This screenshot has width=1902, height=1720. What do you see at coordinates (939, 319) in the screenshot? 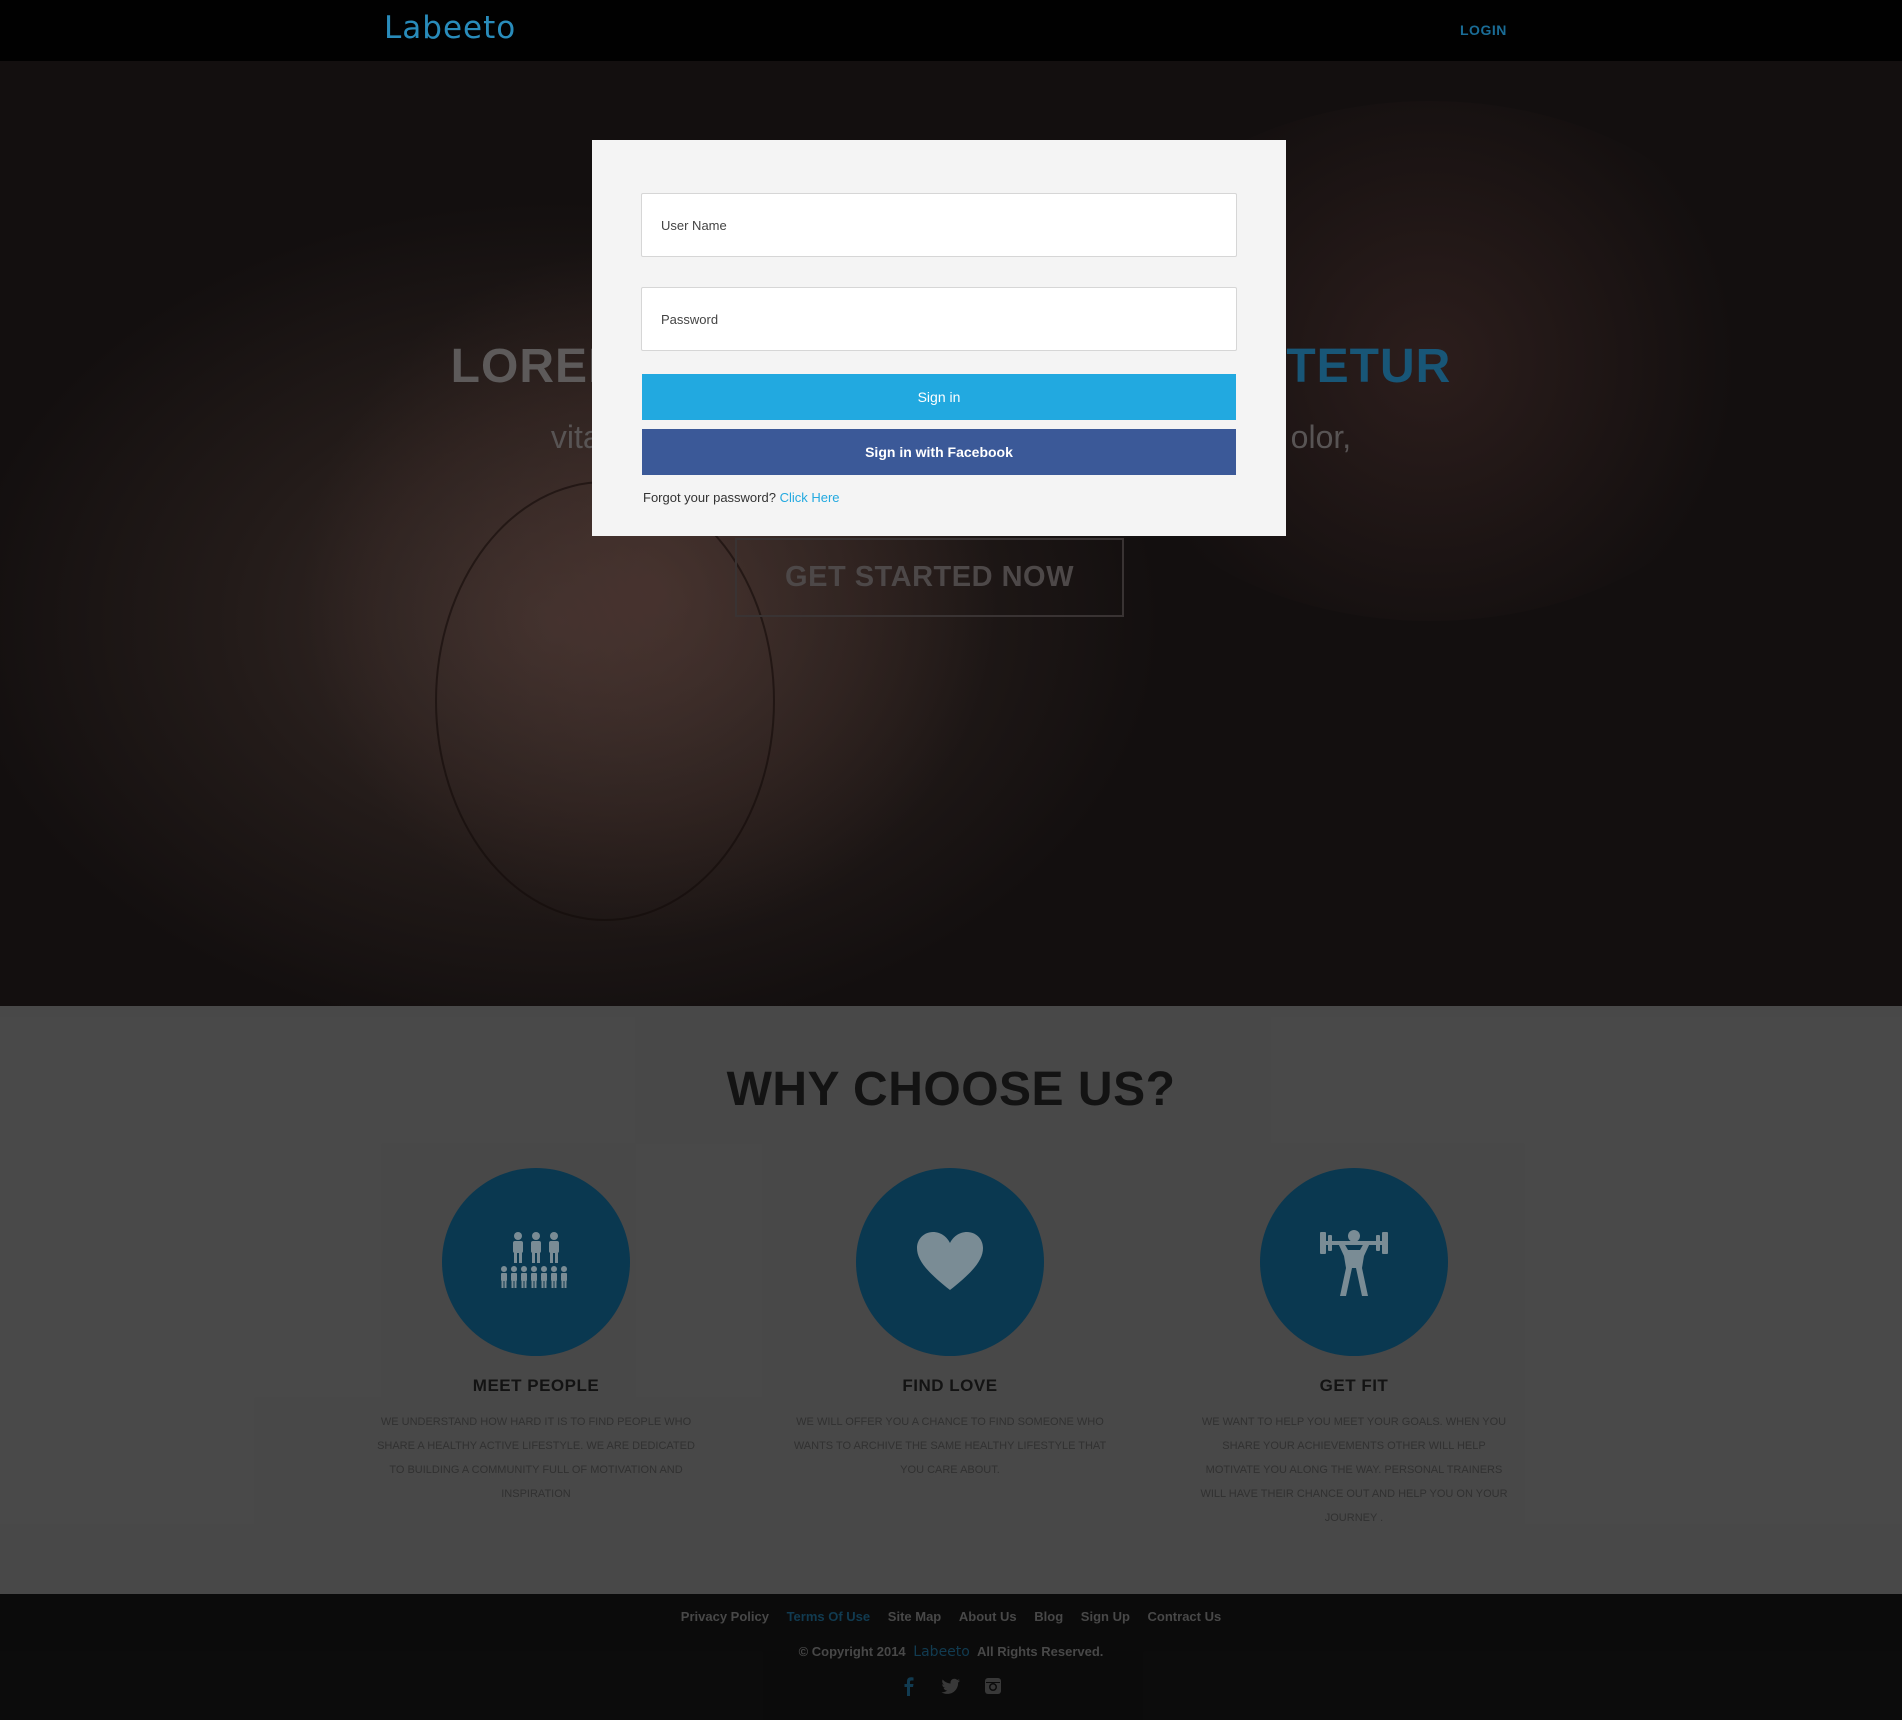
I see `password-input` at bounding box center [939, 319].